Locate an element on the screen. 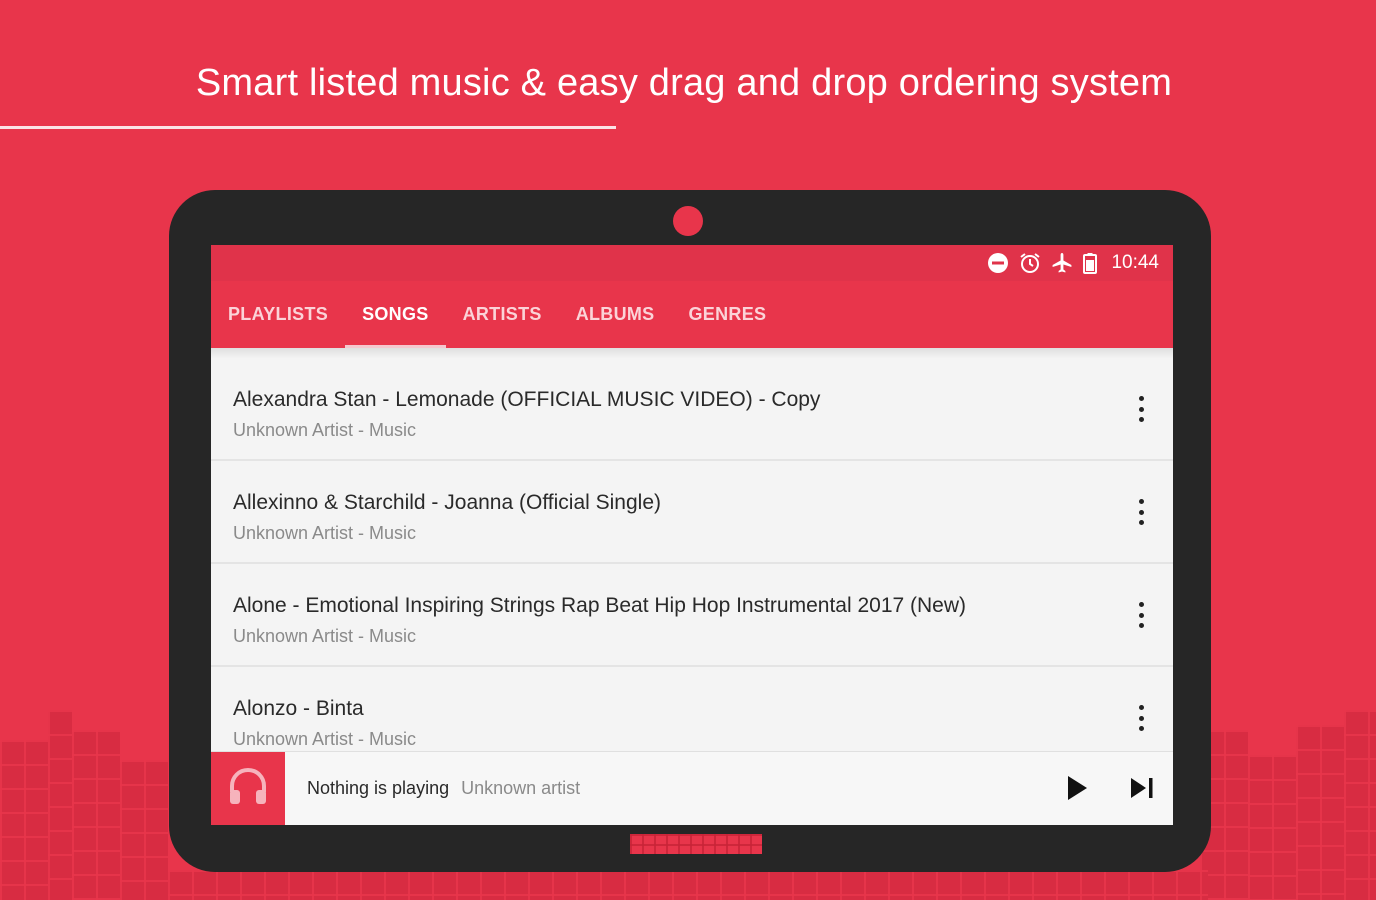 The height and width of the screenshot is (900, 1376). tablet-home-button is located at coordinates (696, 844).